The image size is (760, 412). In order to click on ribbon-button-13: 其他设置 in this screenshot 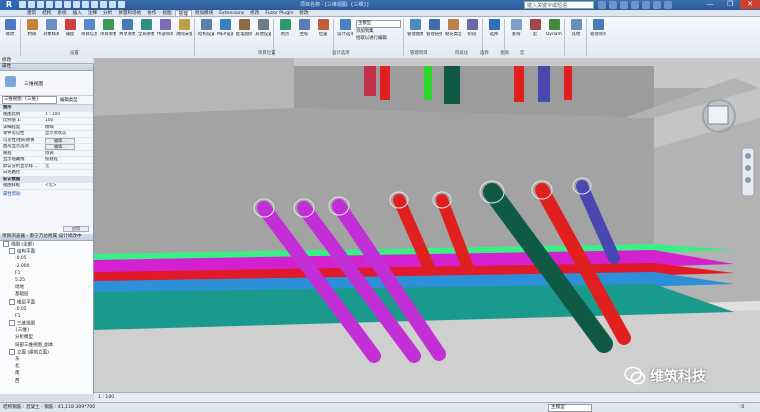, I will do `click(263, 28)`.